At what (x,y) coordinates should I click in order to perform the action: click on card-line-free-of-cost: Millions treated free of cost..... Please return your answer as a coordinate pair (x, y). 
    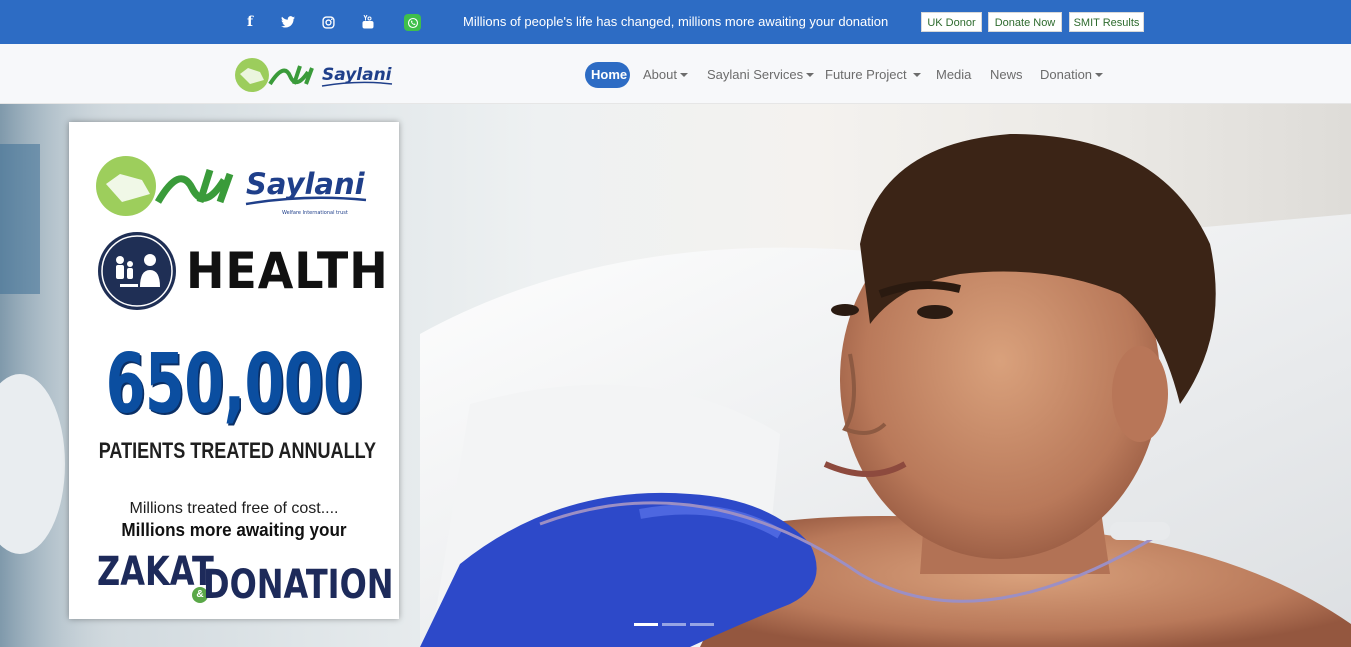
    Looking at the image, I should click on (234, 508).